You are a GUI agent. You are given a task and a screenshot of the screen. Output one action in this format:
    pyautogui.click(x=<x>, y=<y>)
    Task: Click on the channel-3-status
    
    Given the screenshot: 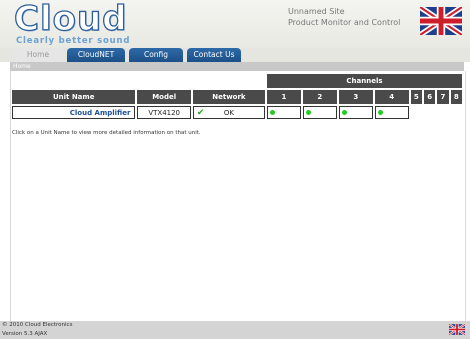 What is the action you would take?
    pyautogui.click(x=355, y=112)
    